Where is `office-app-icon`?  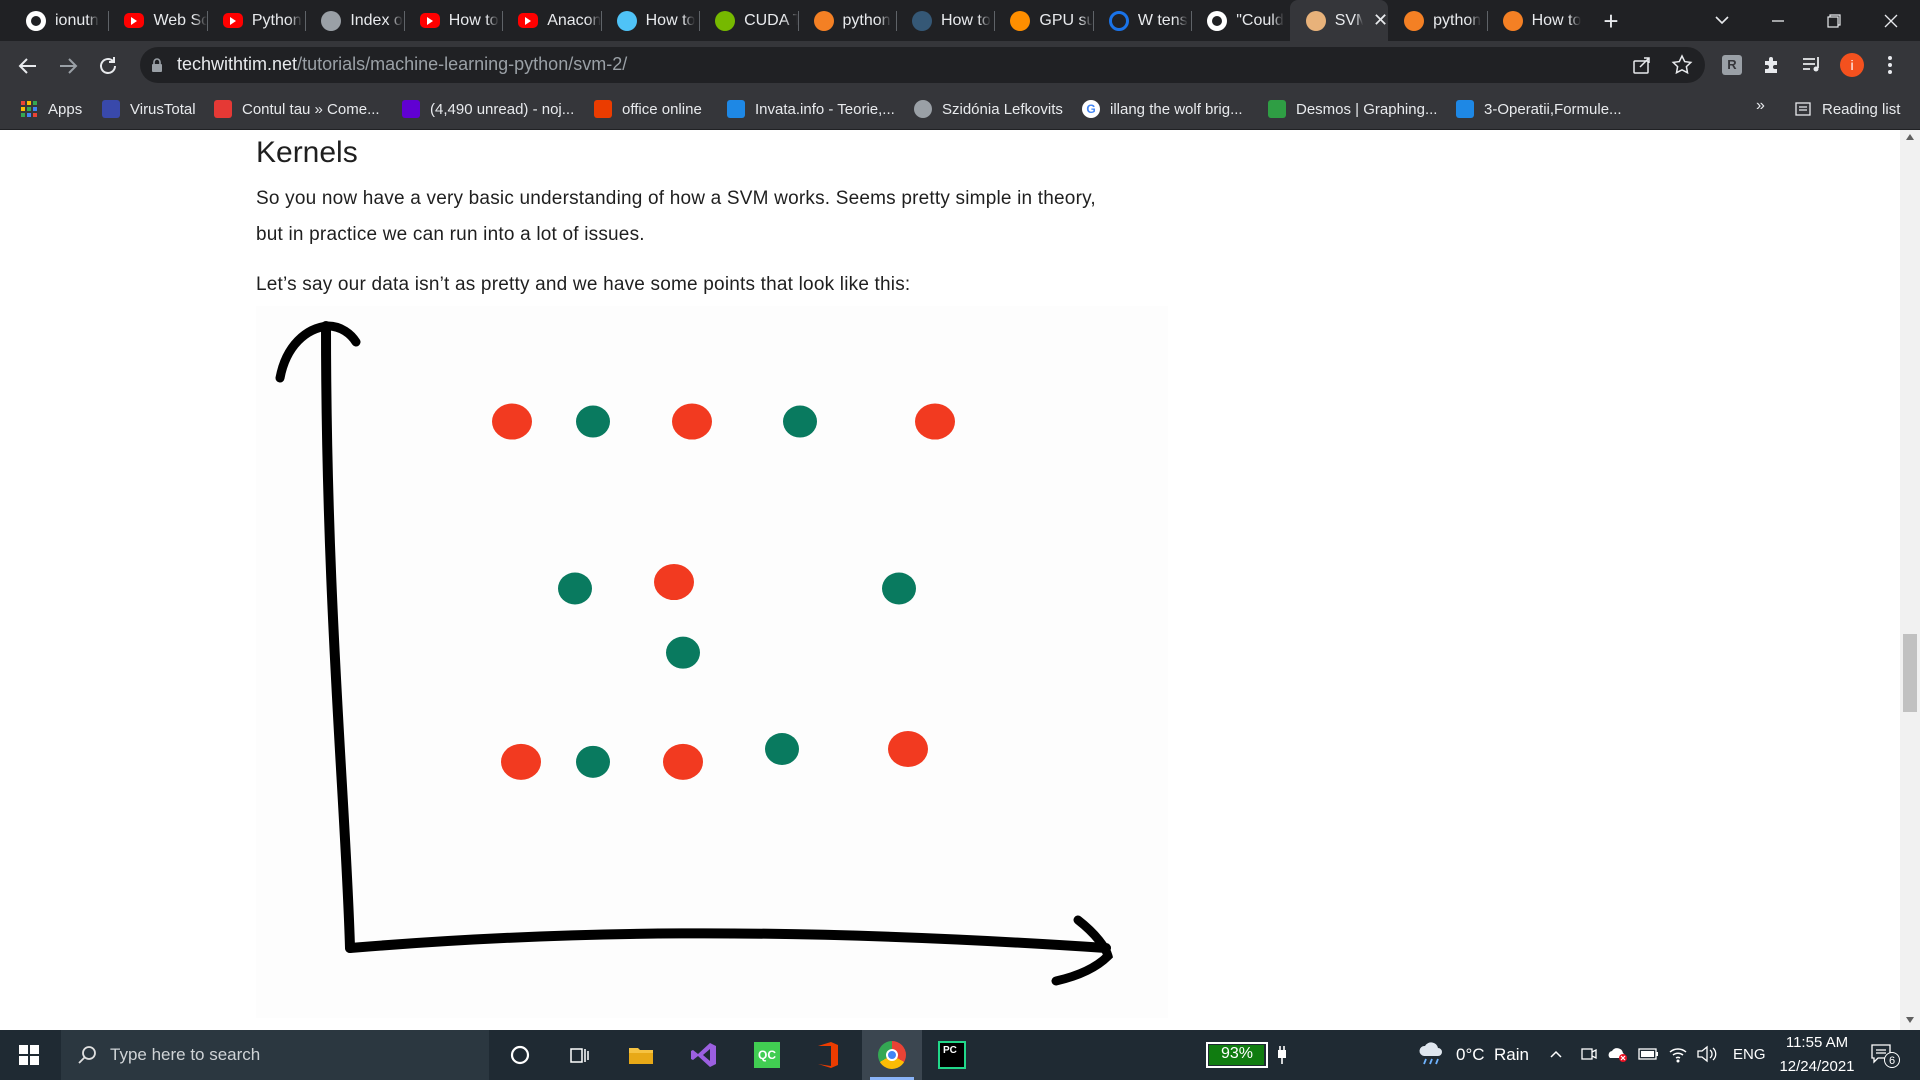 office-app-icon is located at coordinates (828, 1055).